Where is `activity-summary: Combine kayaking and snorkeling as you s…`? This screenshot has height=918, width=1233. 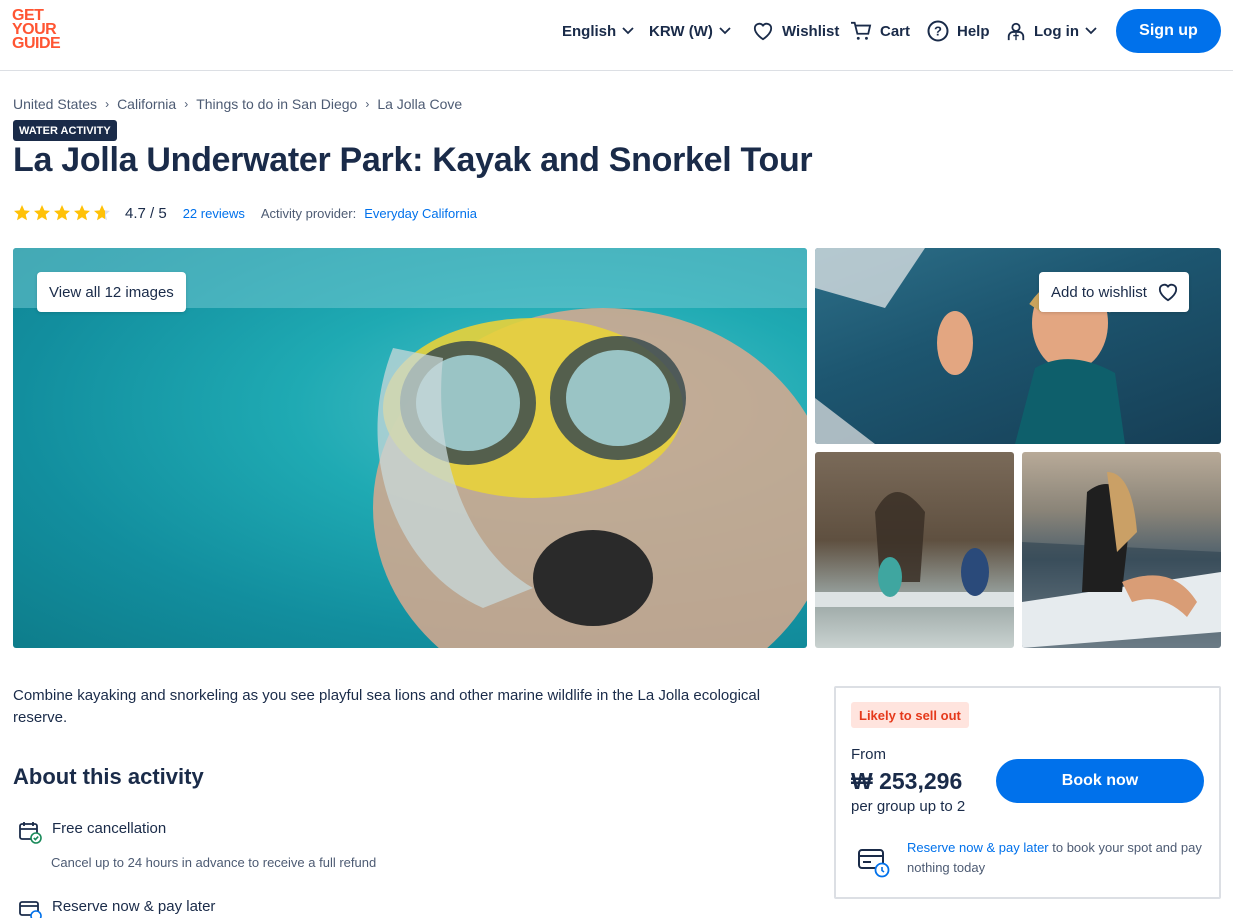 activity-summary: Combine kayaking and snorkeling as you s… is located at coordinates (387, 706).